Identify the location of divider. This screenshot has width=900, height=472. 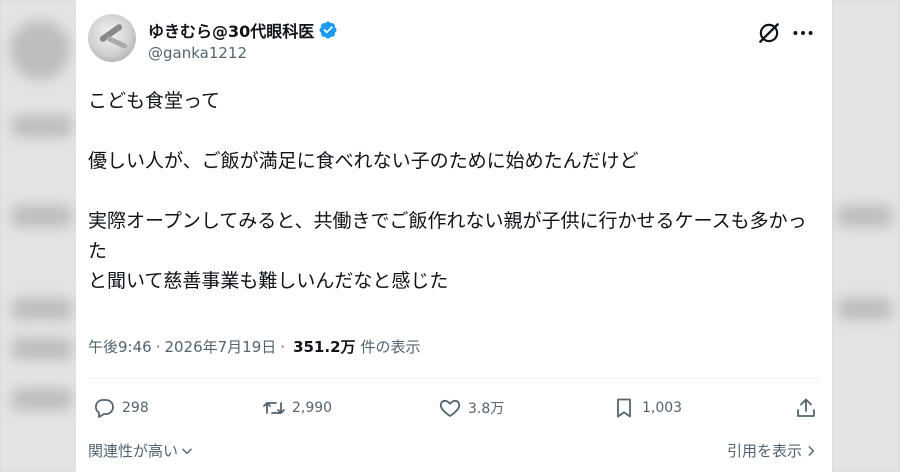
(454, 378).